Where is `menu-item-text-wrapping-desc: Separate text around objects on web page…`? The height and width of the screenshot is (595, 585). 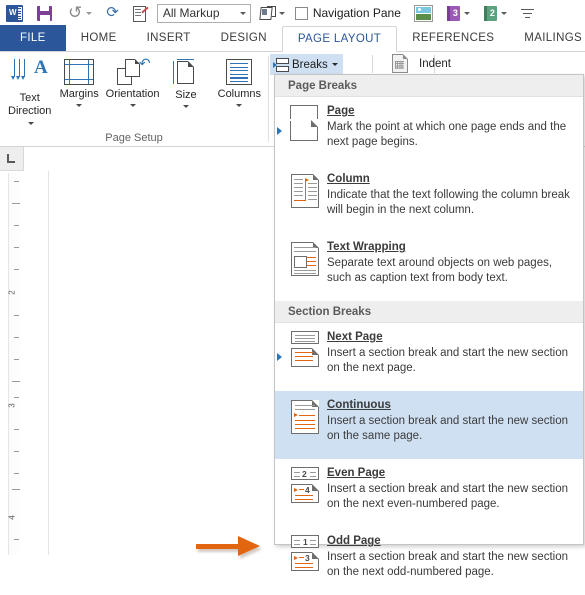
menu-item-text-wrapping-desc: Separate text around objects on web page… is located at coordinates (440, 270).